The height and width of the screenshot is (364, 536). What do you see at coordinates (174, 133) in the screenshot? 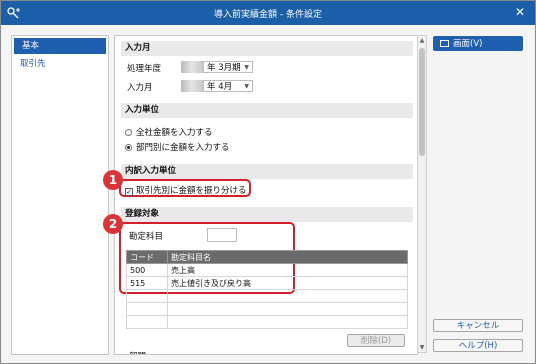
I see `radio-company-total-label: 全社金額を入力する` at bounding box center [174, 133].